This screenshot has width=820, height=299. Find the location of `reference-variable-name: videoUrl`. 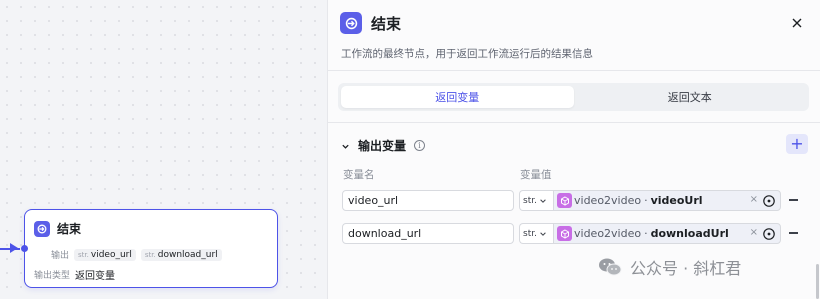

reference-variable-name: videoUrl is located at coordinates (676, 200).